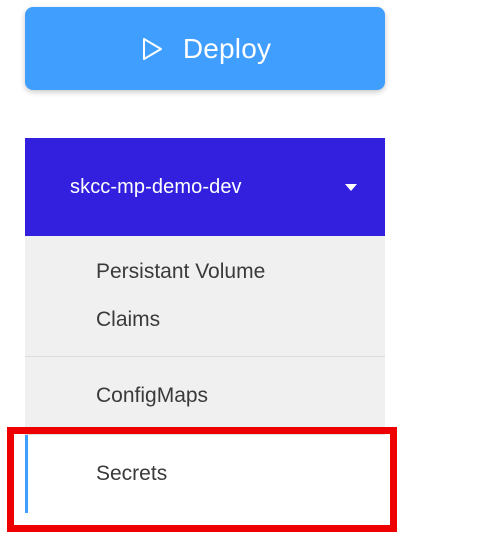 This screenshot has width=489, height=552. Describe the element at coordinates (181, 295) in the screenshot. I see `submenu-item-label: Persistant Volume Claims` at that location.